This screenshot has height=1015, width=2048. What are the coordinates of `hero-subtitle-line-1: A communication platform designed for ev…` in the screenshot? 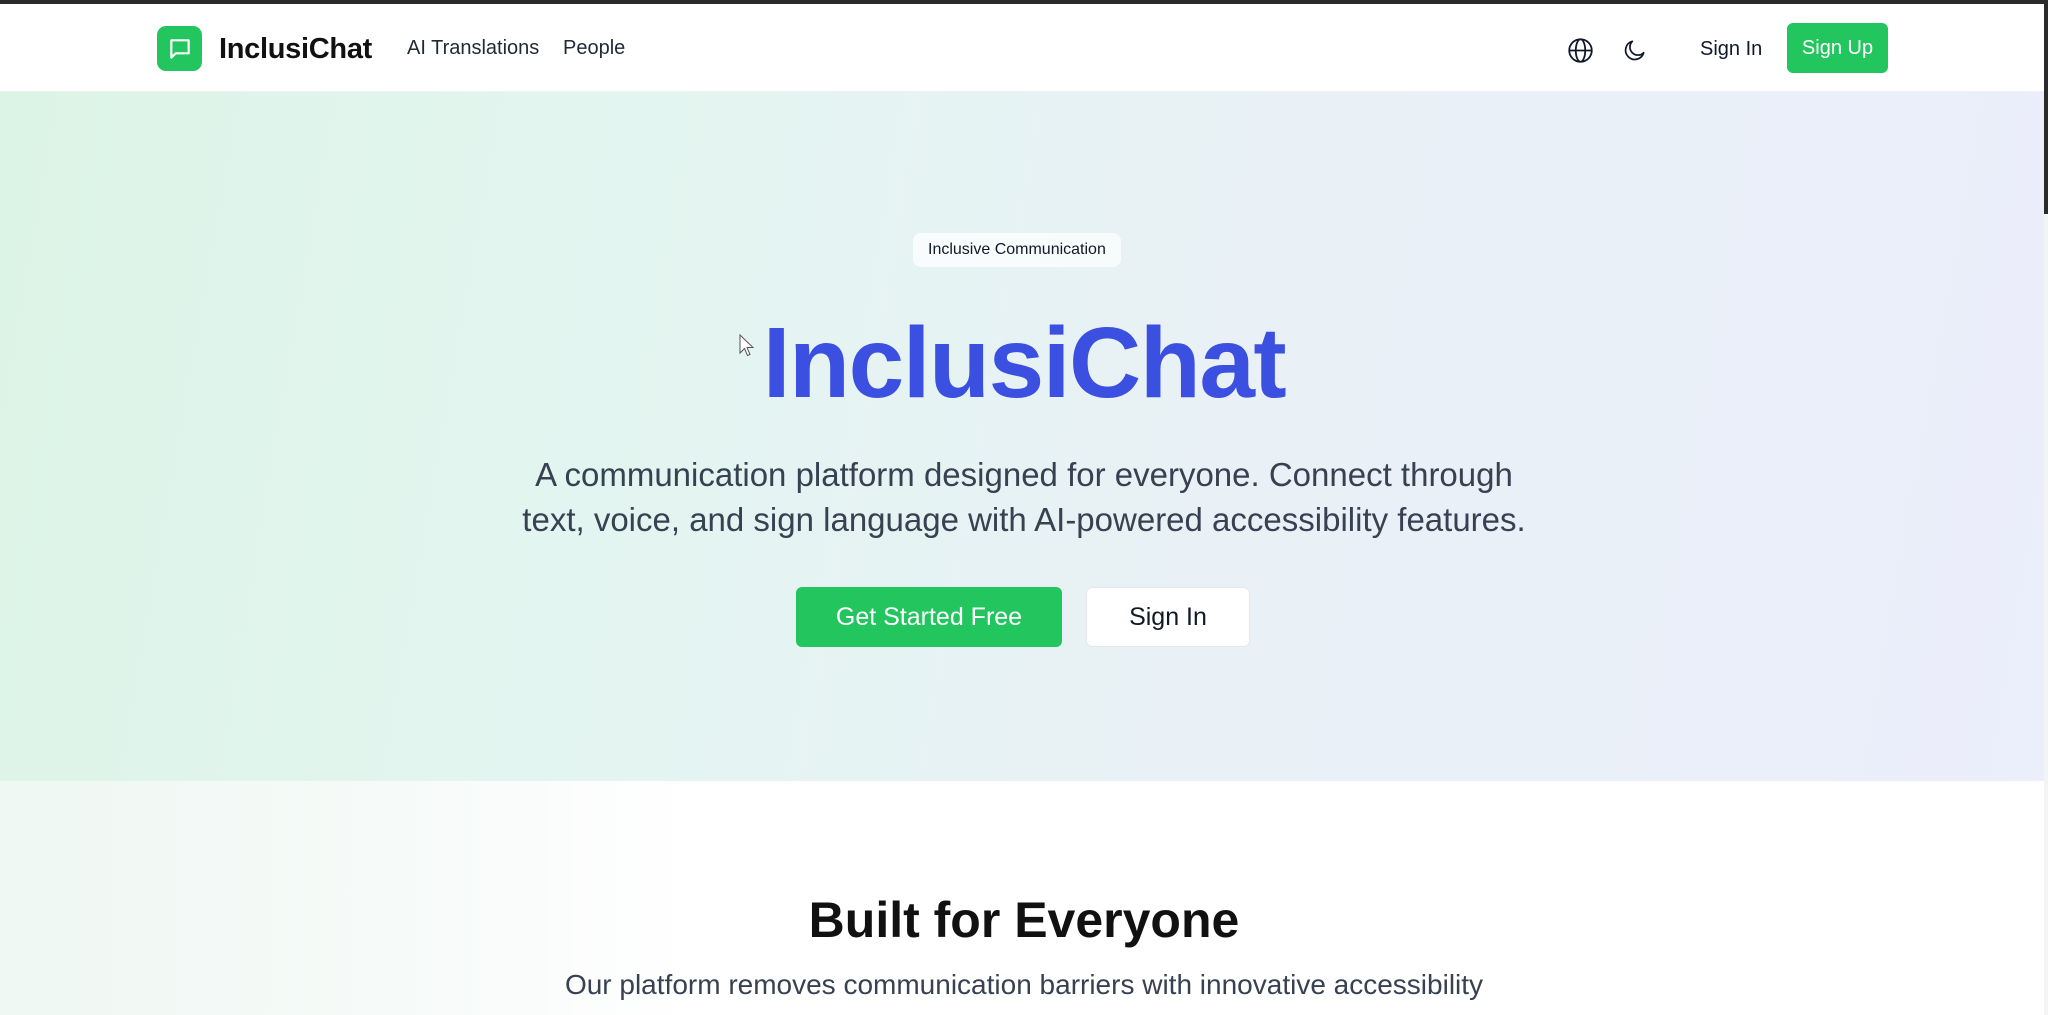 It's located at (1024, 474).